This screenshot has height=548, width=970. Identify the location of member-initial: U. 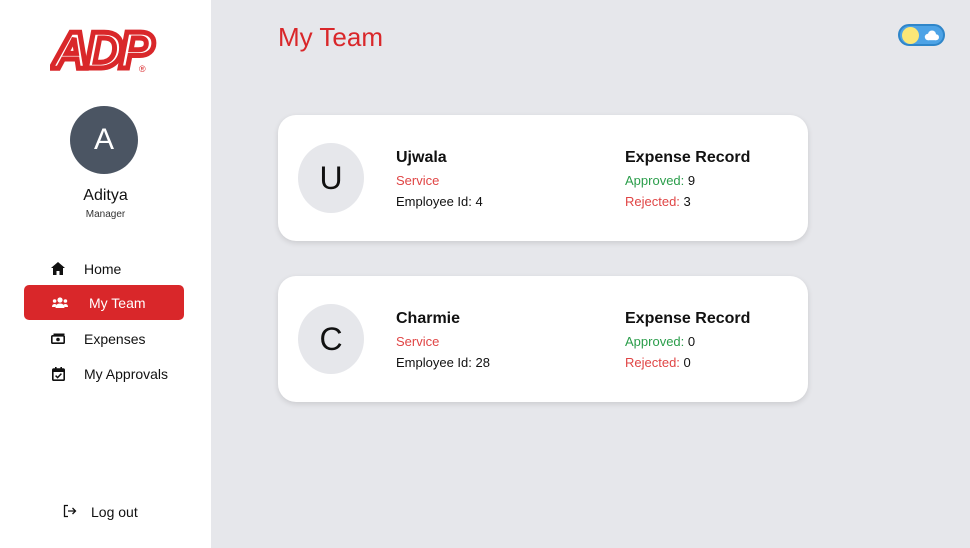
(331, 177).